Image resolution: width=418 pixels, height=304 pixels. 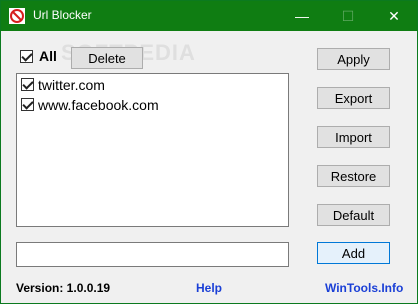 What do you see at coordinates (364, 288) in the screenshot?
I see `website-link: WinTools.Info` at bounding box center [364, 288].